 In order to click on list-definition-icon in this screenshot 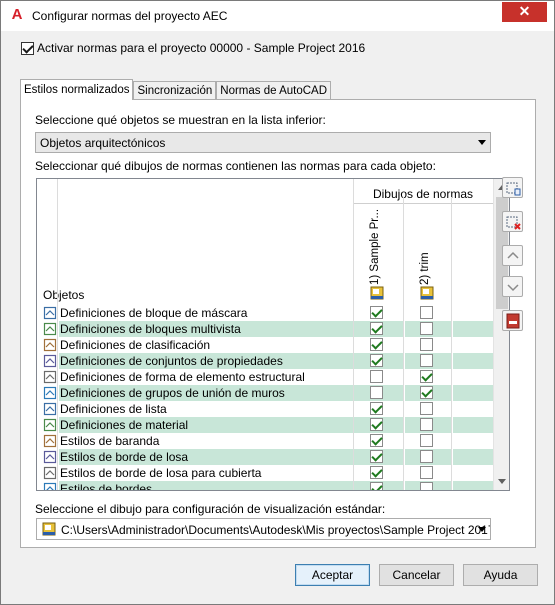, I will do `click(50, 409)`.